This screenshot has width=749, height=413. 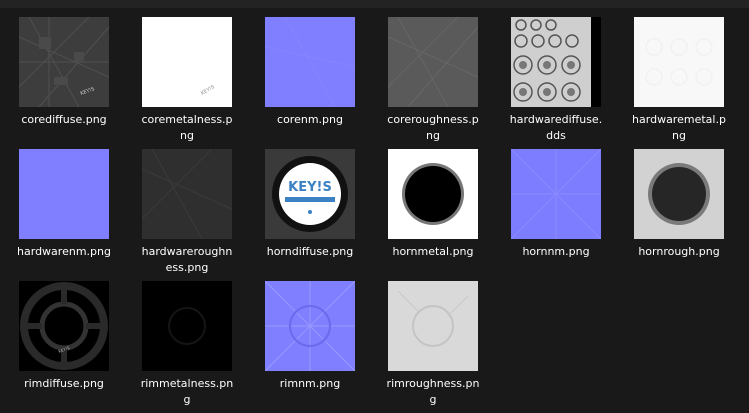 What do you see at coordinates (433, 251) in the screenshot?
I see `file-name-label: hornmetal.png` at bounding box center [433, 251].